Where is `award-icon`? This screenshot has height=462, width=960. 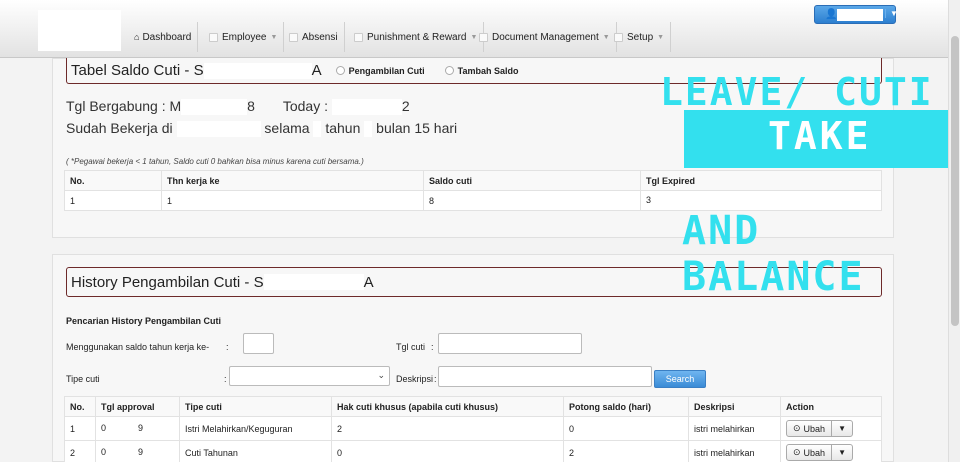 award-icon is located at coordinates (358, 37).